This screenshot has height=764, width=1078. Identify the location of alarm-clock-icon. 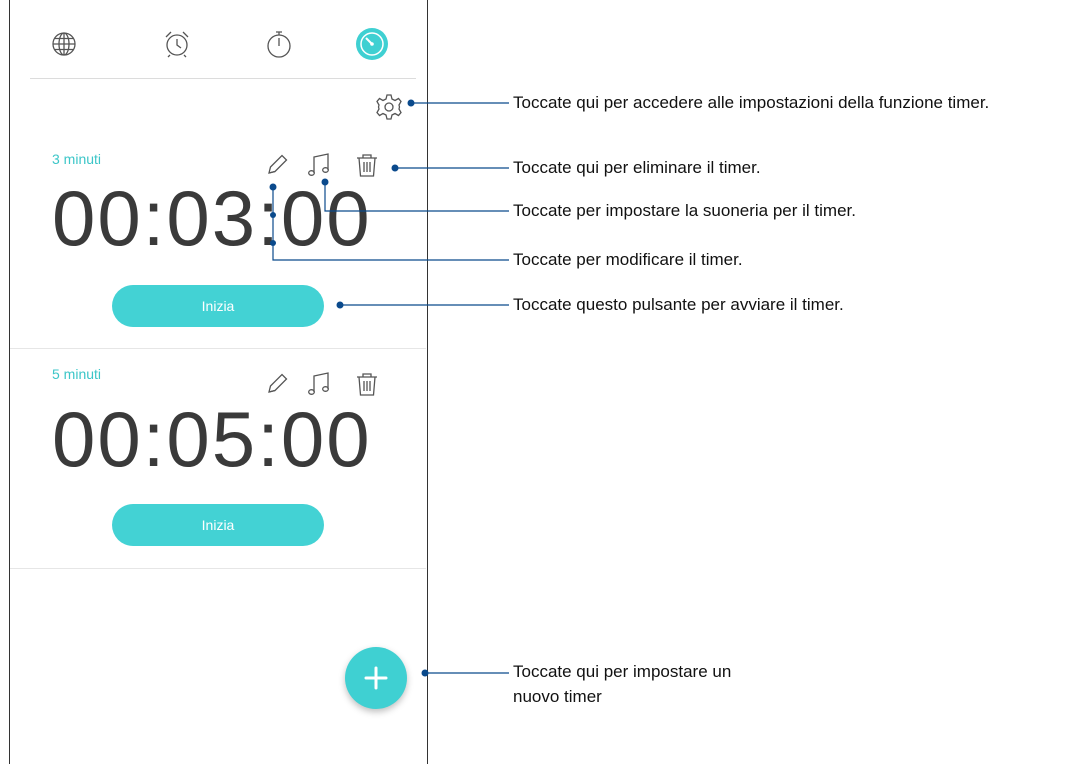
(177, 44).